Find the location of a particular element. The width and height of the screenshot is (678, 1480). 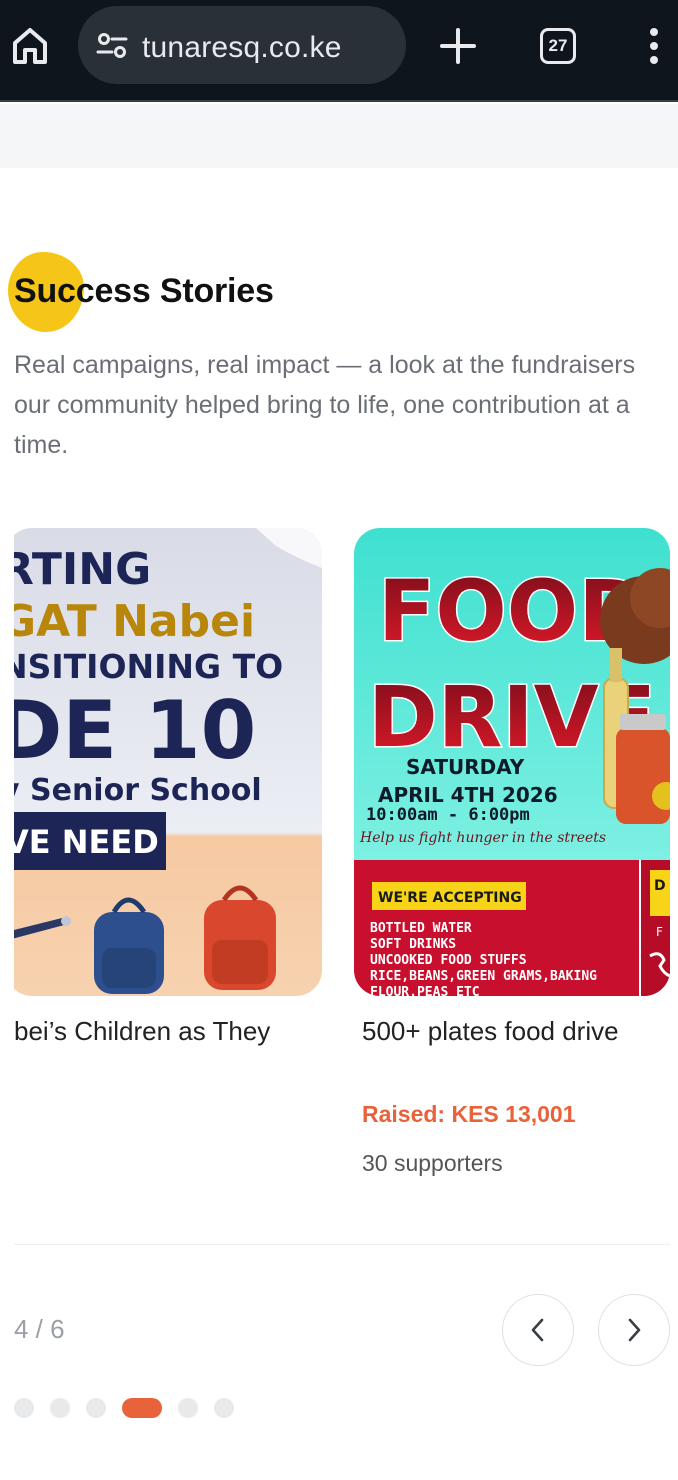

section-title: Success Stories is located at coordinates (144, 291).